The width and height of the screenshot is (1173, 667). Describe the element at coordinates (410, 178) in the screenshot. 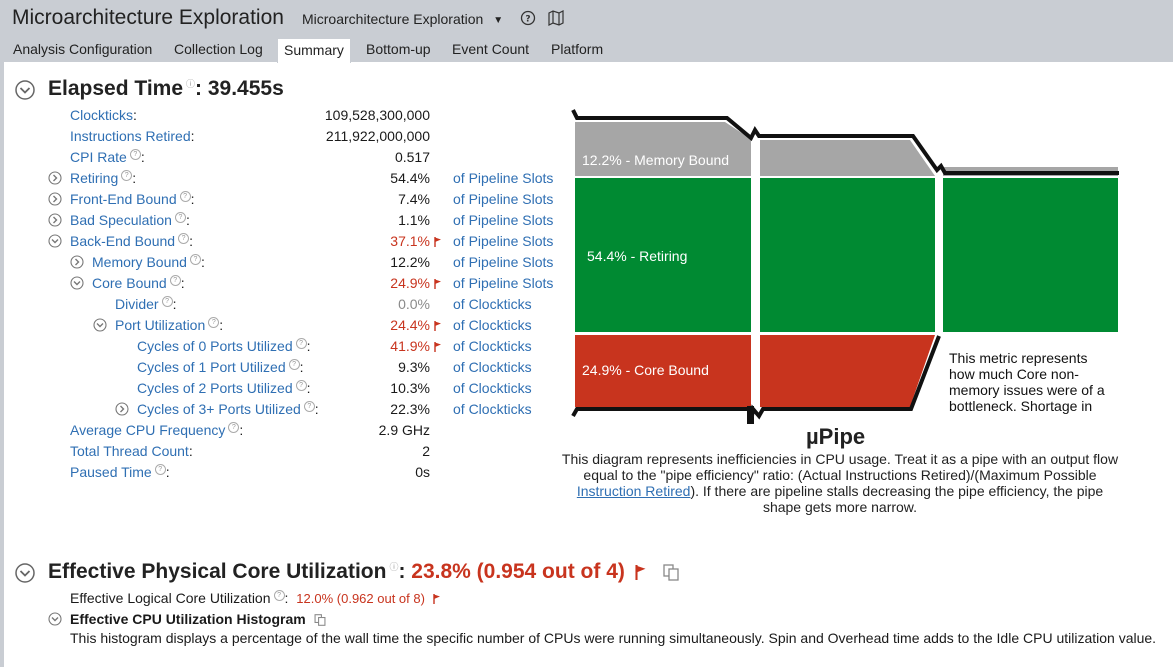

I see `metric-value-text: 54.4%` at that location.